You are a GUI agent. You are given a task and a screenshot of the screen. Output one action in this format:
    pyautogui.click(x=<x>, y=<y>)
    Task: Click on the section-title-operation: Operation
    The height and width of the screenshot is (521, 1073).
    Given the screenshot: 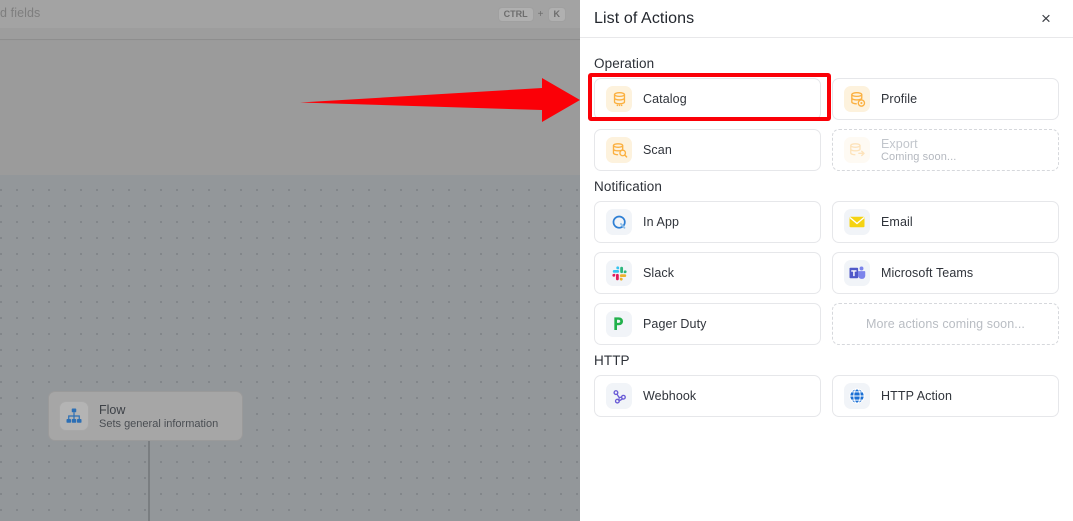 What is the action you would take?
    pyautogui.click(x=624, y=63)
    